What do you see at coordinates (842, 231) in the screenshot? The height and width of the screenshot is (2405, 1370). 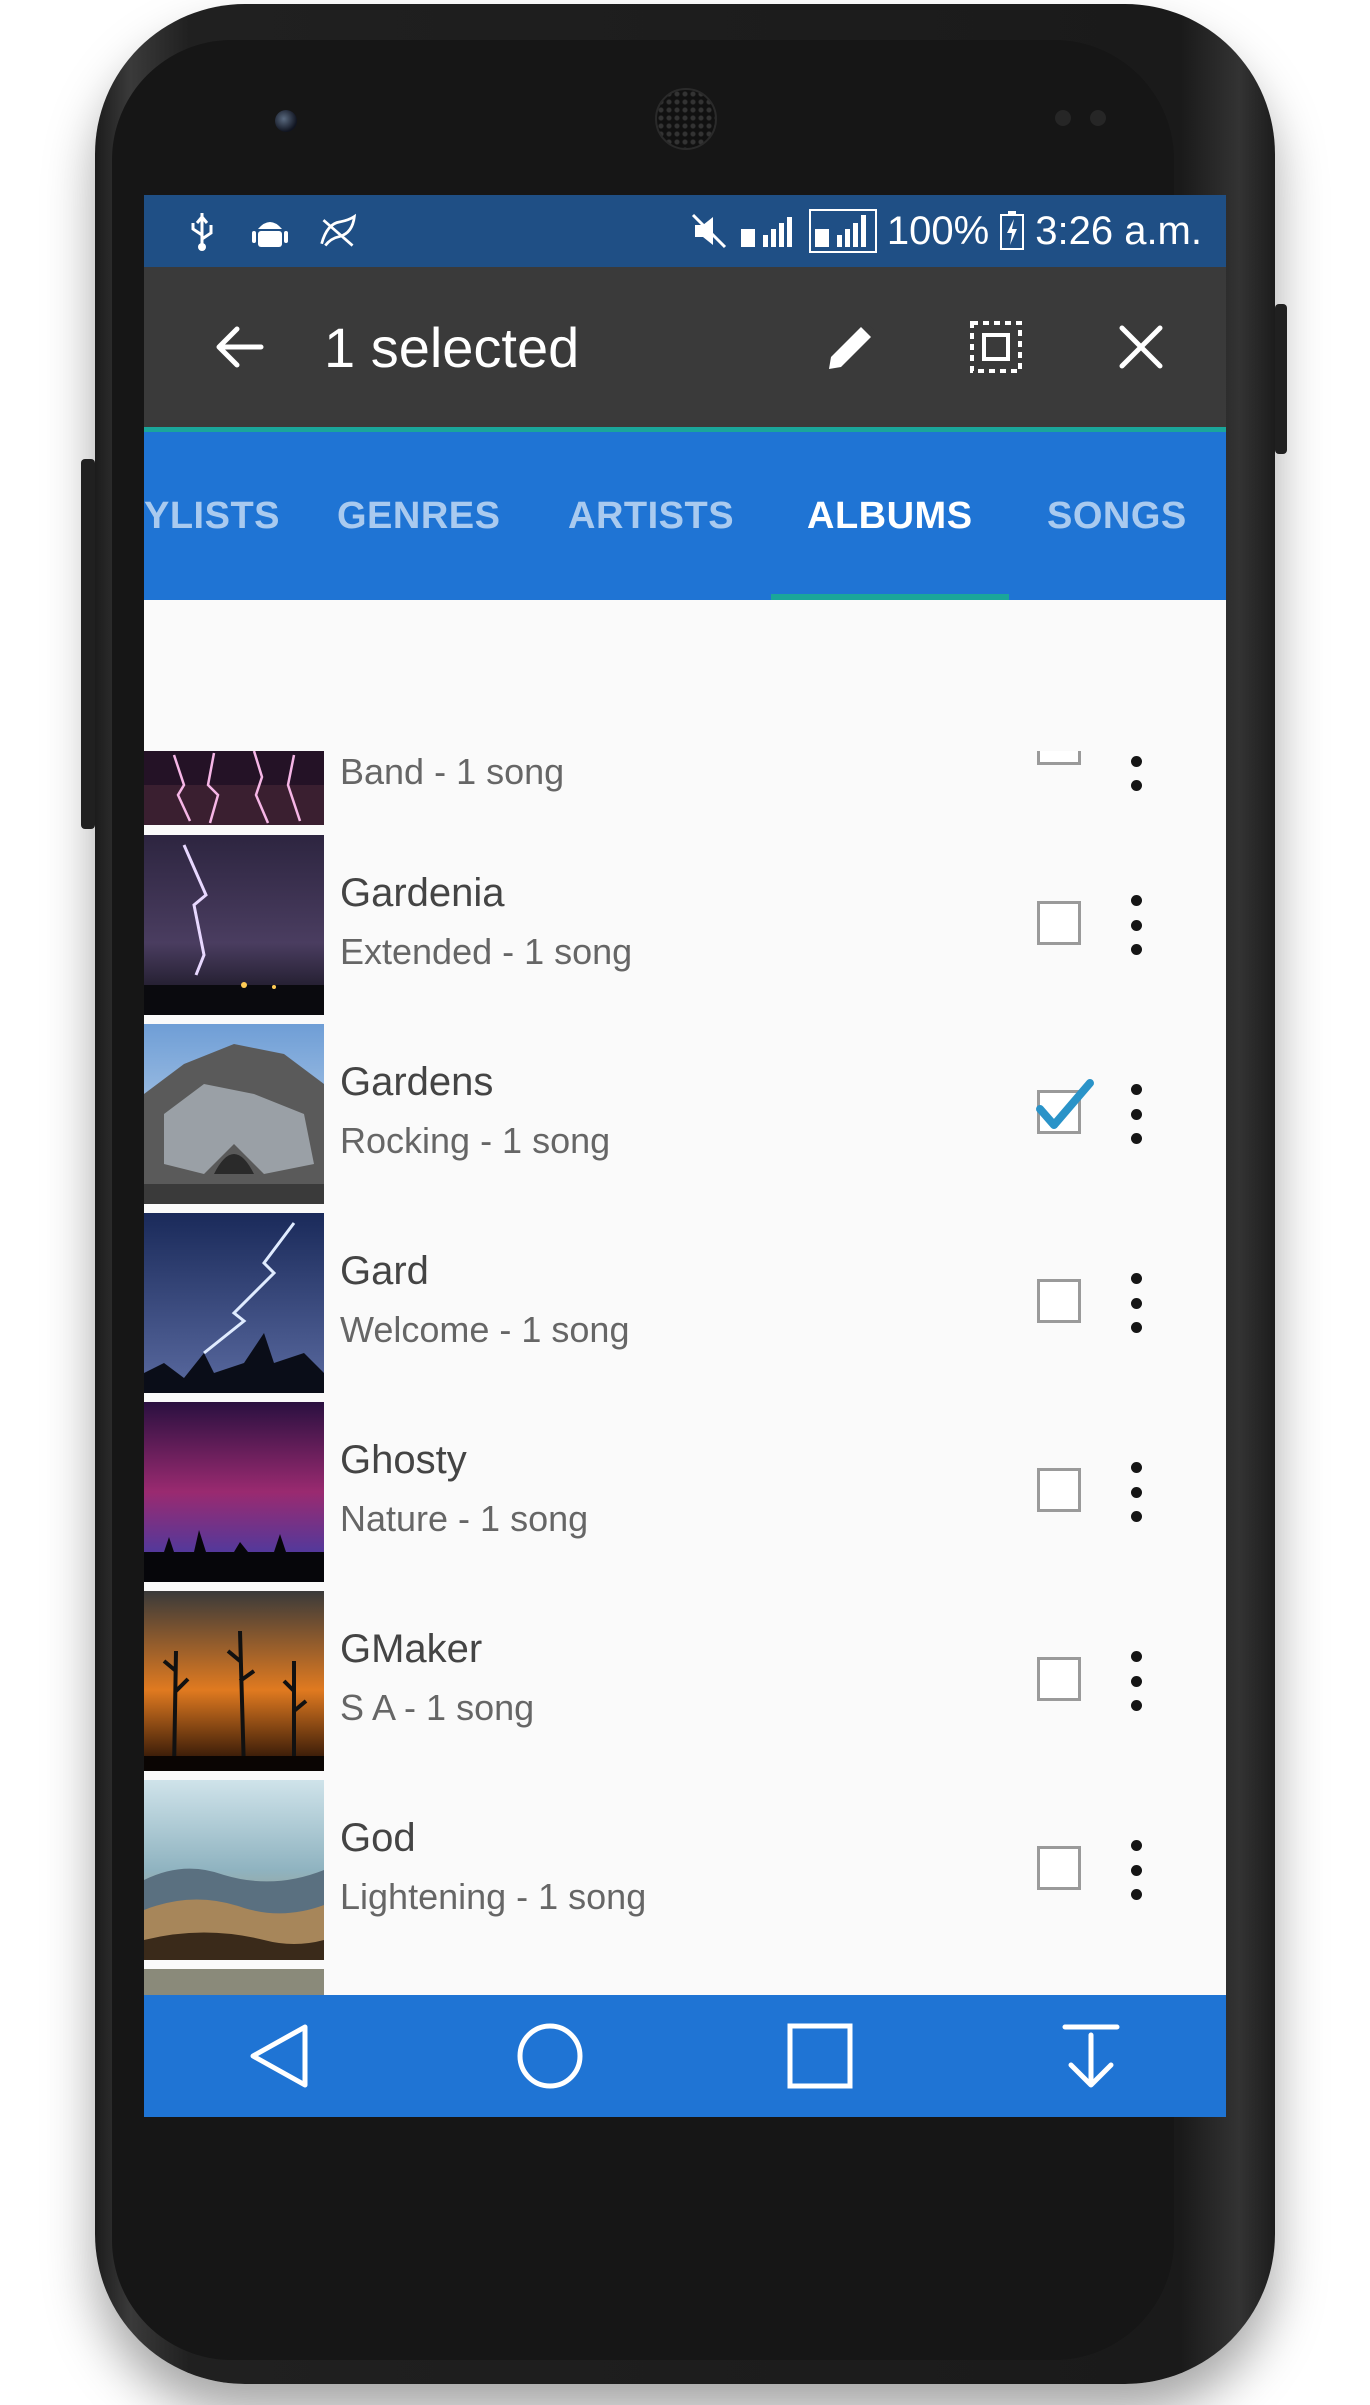 I see `signal-sim2-icon` at bounding box center [842, 231].